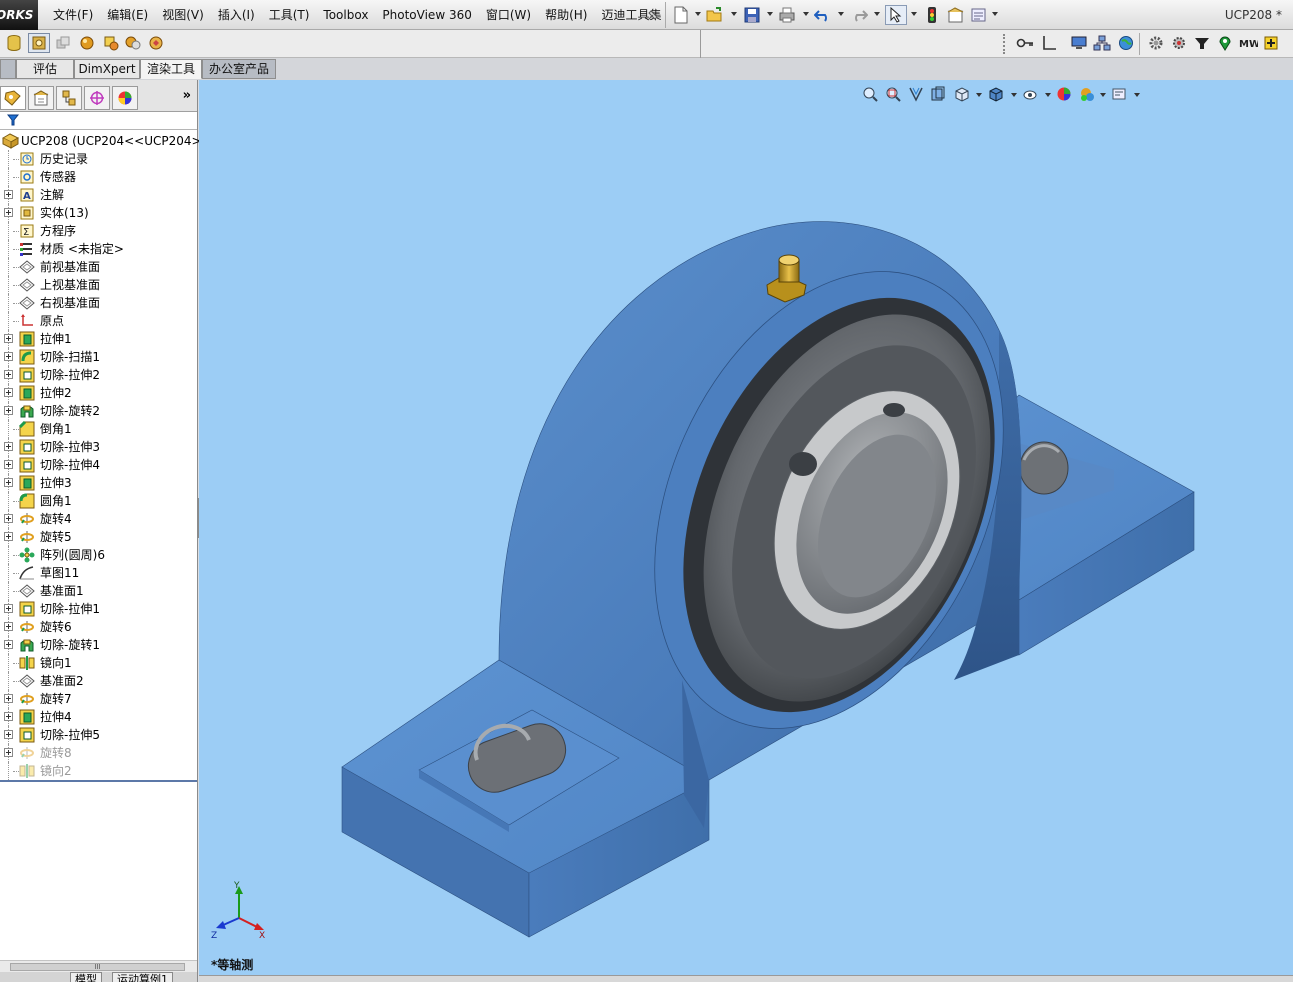 This screenshot has width=1293, height=982. I want to click on app-logo: ORKS, so click(19, 15).